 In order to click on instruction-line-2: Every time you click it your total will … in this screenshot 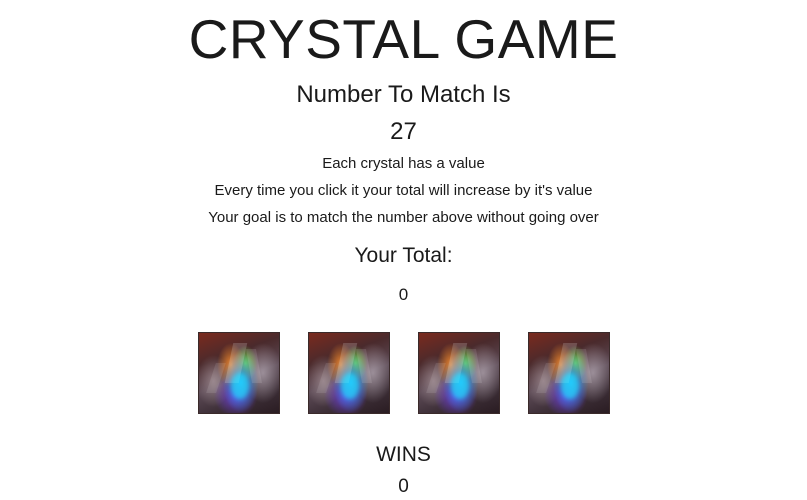, I will do `click(403, 190)`.